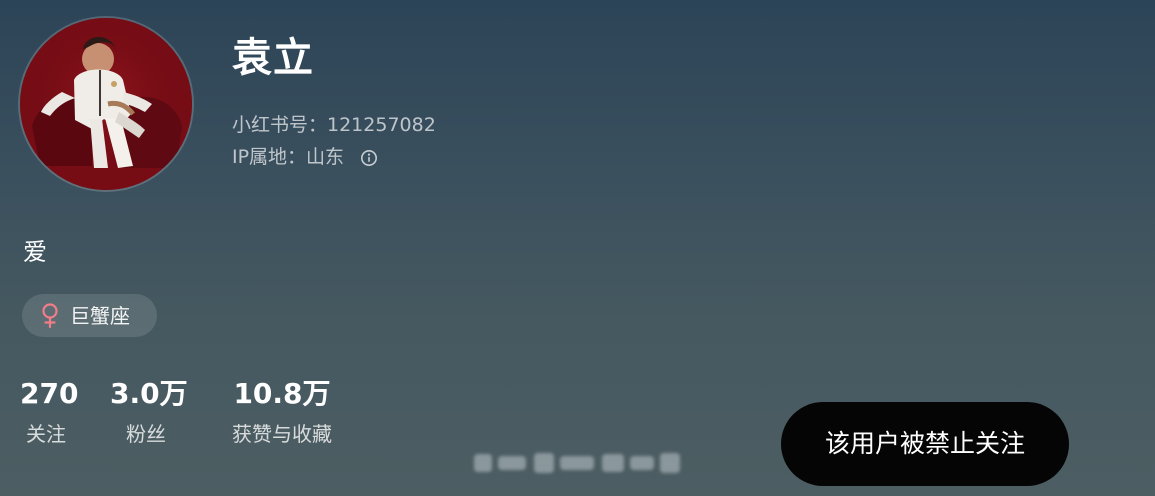 This screenshot has height=496, width=1155. Describe the element at coordinates (282, 411) in the screenshot. I see `likes-collections-stat: 10.8万 获赞与收藏` at that location.